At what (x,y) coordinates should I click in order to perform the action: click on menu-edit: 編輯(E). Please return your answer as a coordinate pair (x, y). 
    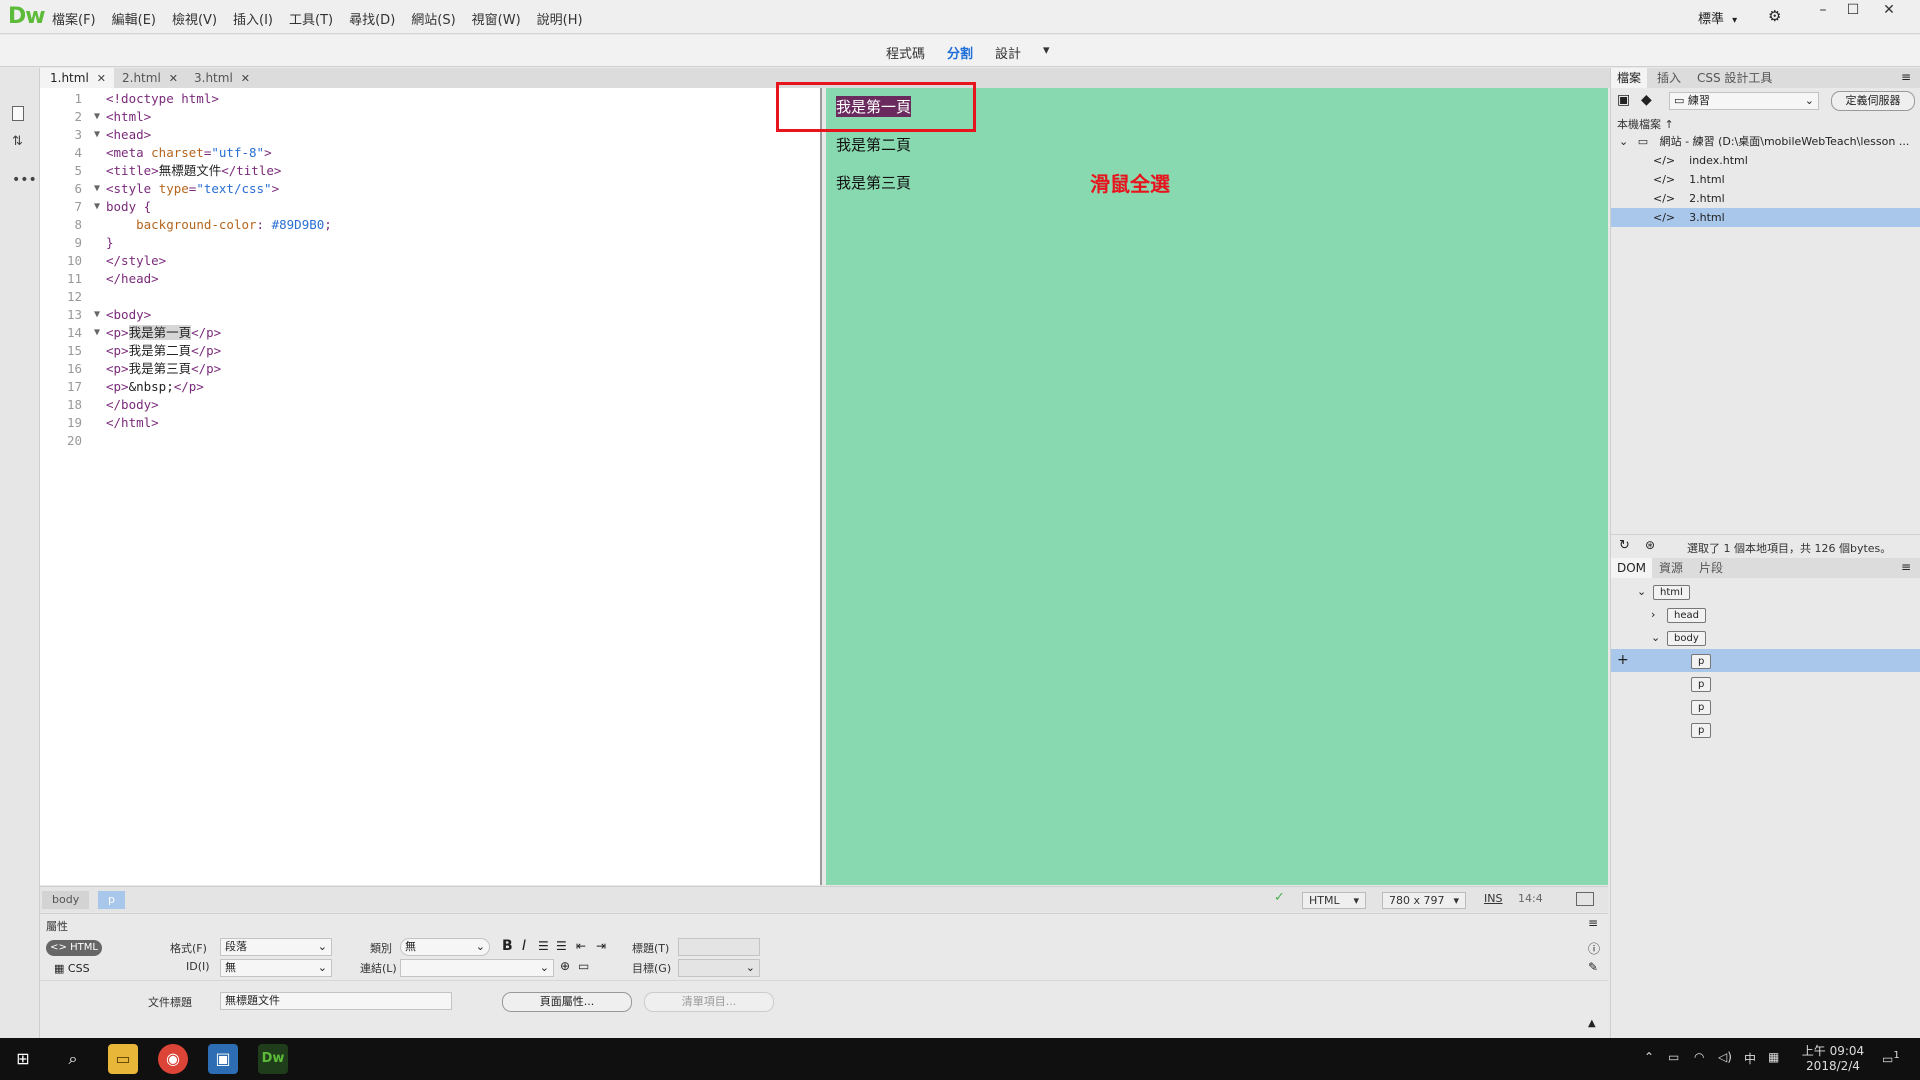
    Looking at the image, I should click on (139, 18).